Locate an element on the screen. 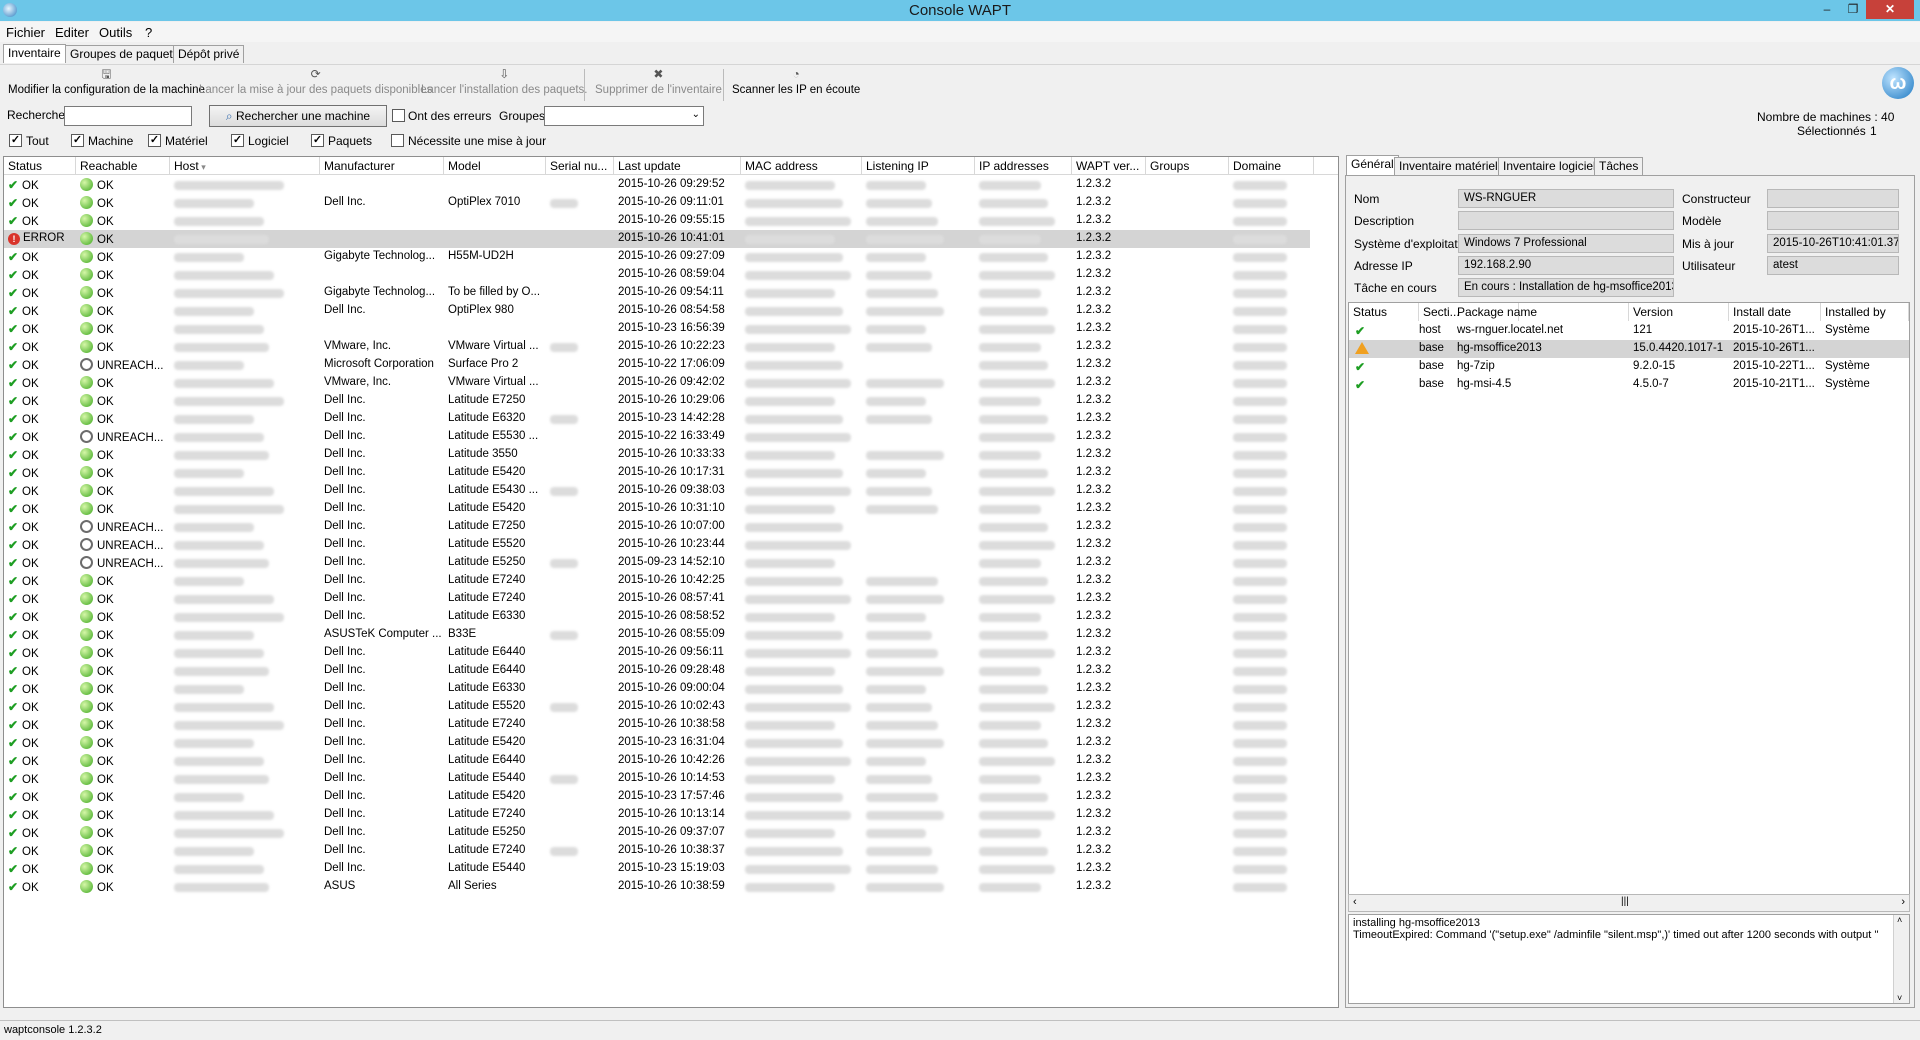 The width and height of the screenshot is (1920, 1040). modify-config-button: 🖫 Modifier la configuration de la machine is located at coordinates (106, 81).